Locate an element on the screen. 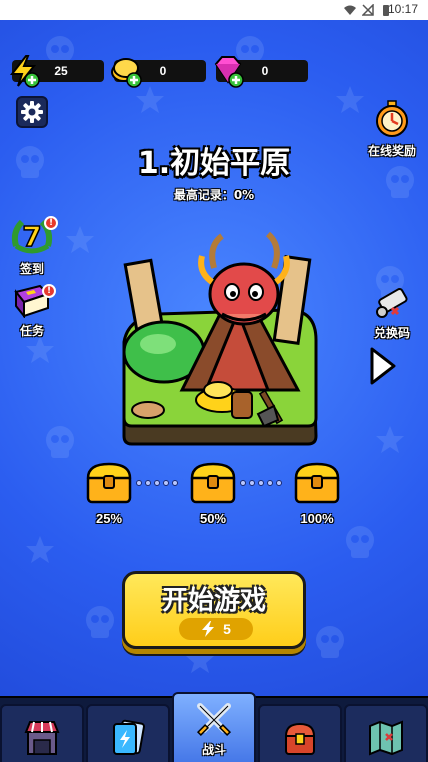 The width and height of the screenshot is (428, 762). tab-chest is located at coordinates (300, 733).